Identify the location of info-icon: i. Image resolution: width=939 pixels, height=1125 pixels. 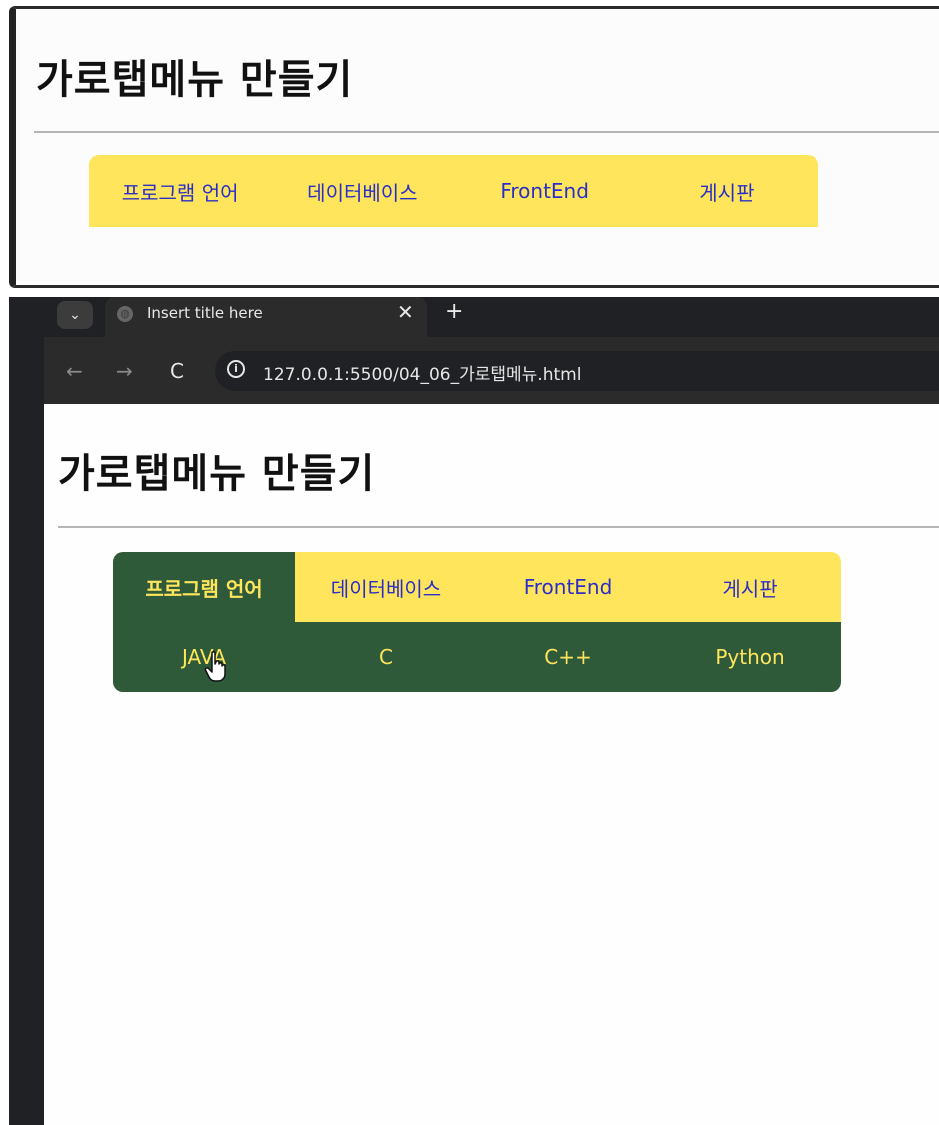
(236, 369).